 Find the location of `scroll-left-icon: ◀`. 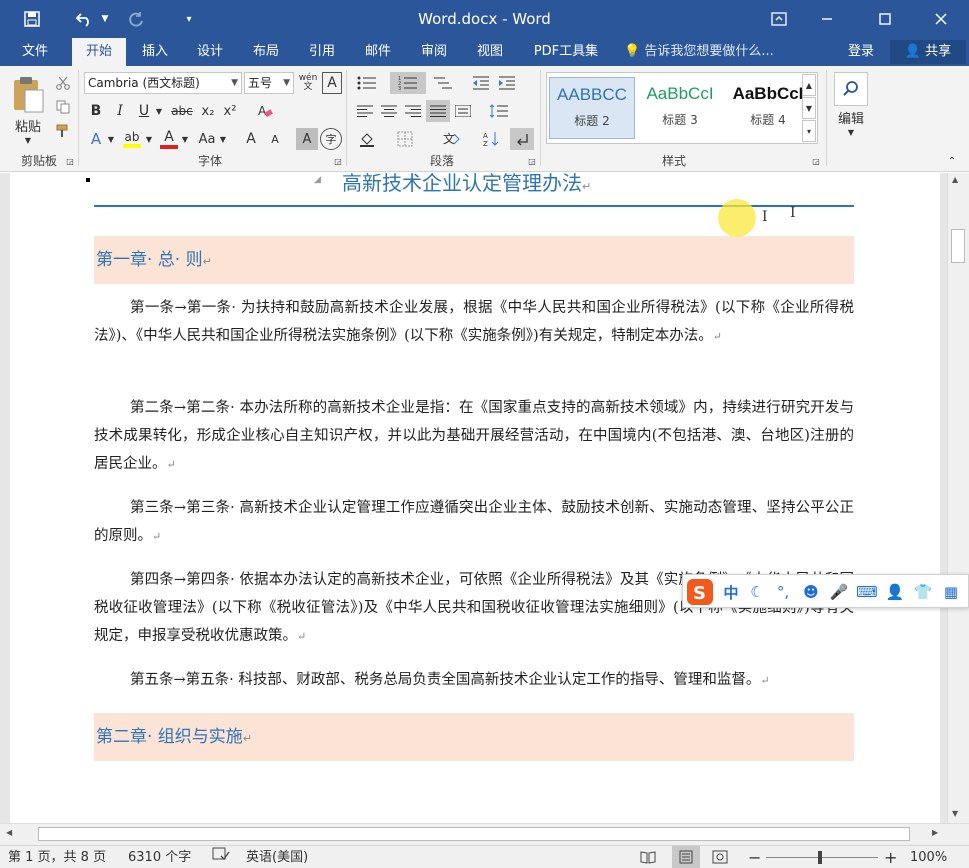

scroll-left-icon: ◀ is located at coordinates (9, 832).